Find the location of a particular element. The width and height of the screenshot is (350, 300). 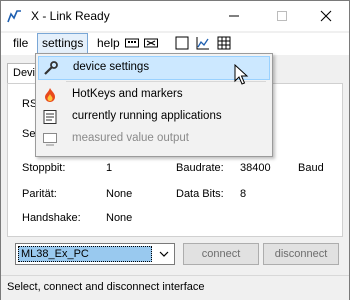

menu-settings: settings is located at coordinates (63, 43).